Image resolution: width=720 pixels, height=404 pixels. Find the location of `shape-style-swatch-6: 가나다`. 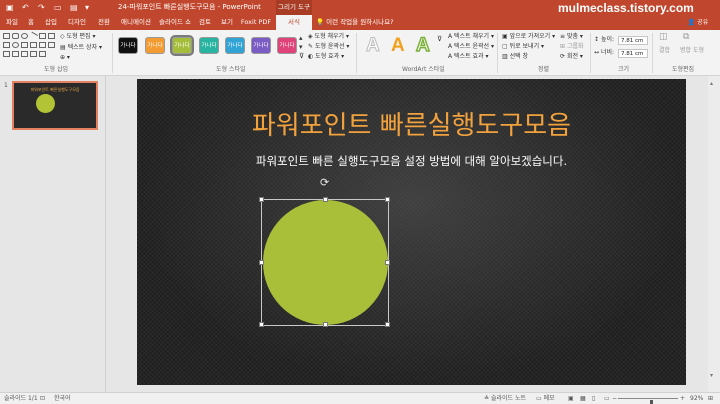

shape-style-swatch-6: 가나다 is located at coordinates (261, 45).